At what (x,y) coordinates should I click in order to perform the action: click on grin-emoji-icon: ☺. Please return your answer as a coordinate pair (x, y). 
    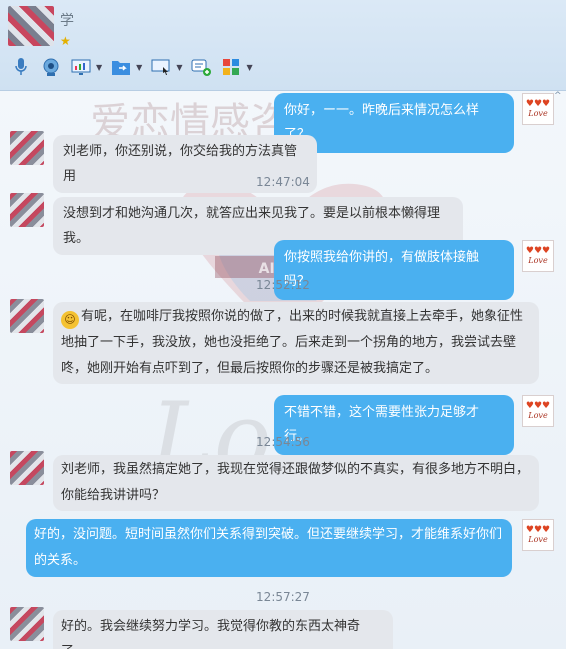
    Looking at the image, I should click on (70, 320).